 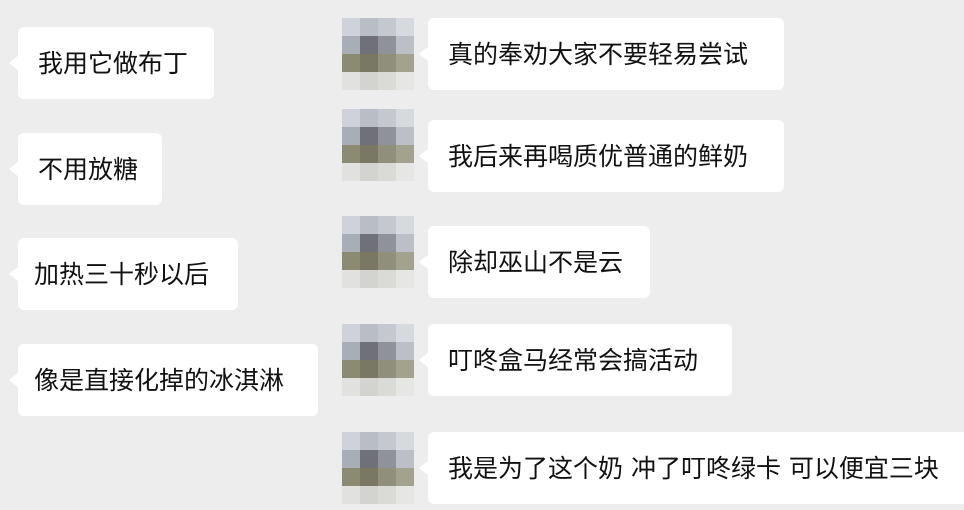 I want to click on incoming-message: 加热三十秒以后, so click(x=123, y=274).